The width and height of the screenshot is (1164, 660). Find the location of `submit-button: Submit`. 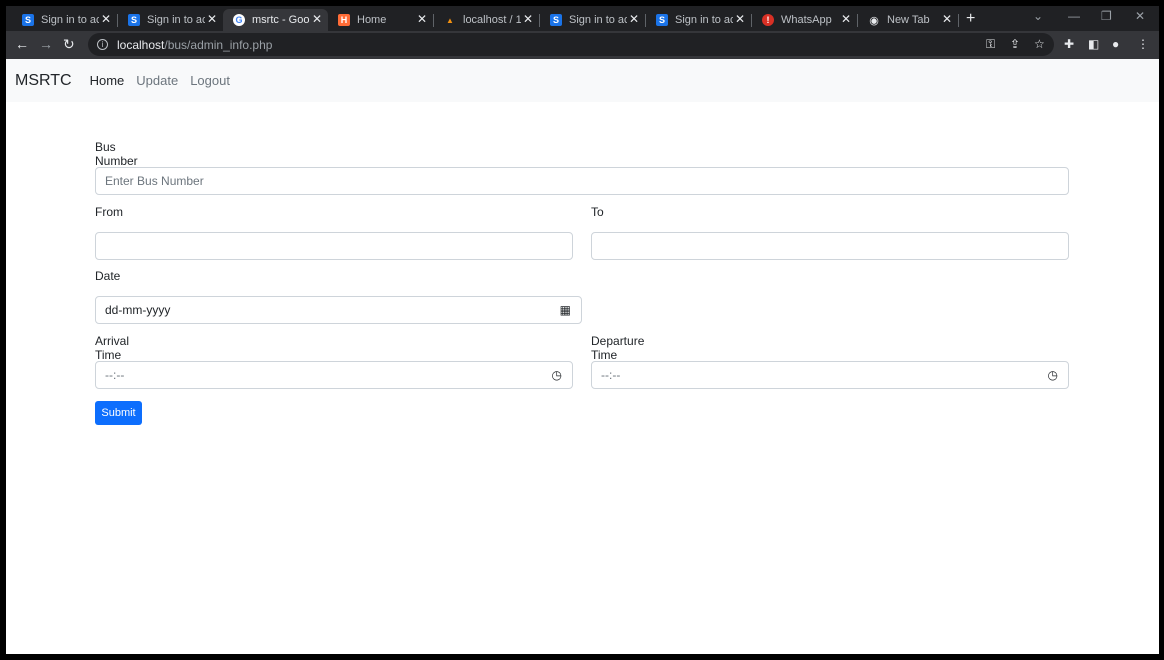

submit-button: Submit is located at coordinates (118, 413).